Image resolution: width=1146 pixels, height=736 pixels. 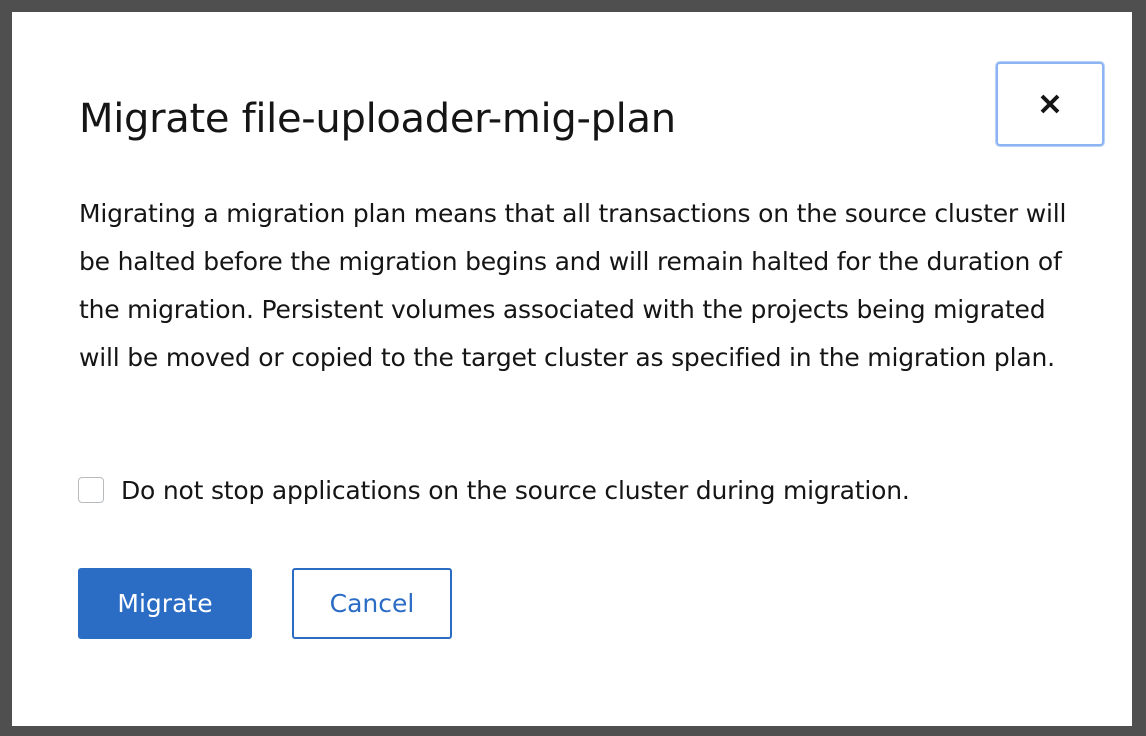 I want to click on cancel-button: Cancel, so click(x=372, y=603).